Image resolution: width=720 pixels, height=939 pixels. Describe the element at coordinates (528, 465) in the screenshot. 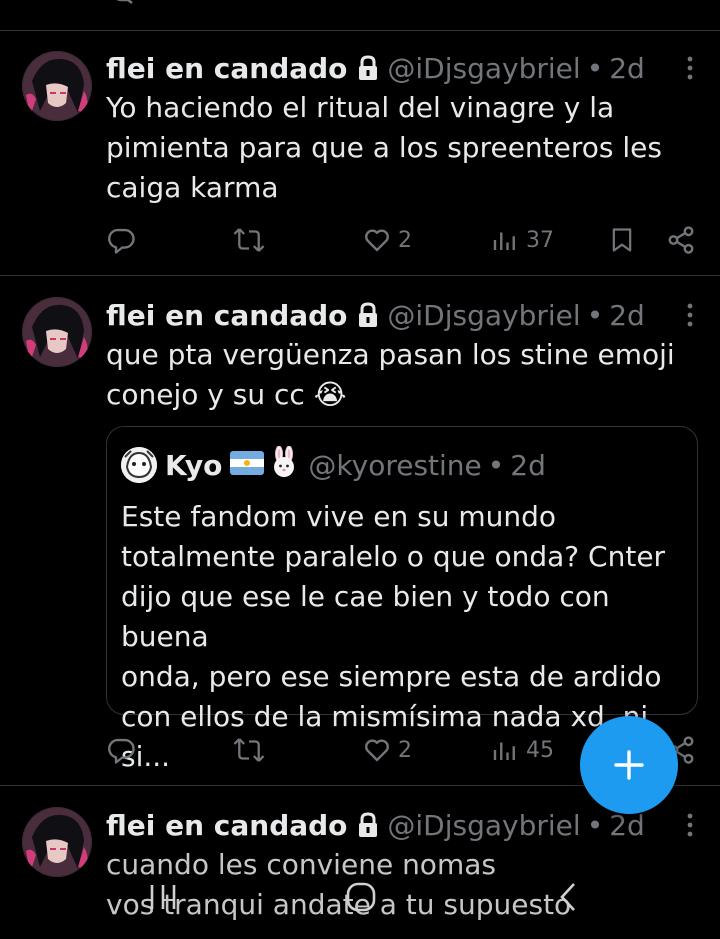

I see `quoted-timestamp: 2d` at that location.